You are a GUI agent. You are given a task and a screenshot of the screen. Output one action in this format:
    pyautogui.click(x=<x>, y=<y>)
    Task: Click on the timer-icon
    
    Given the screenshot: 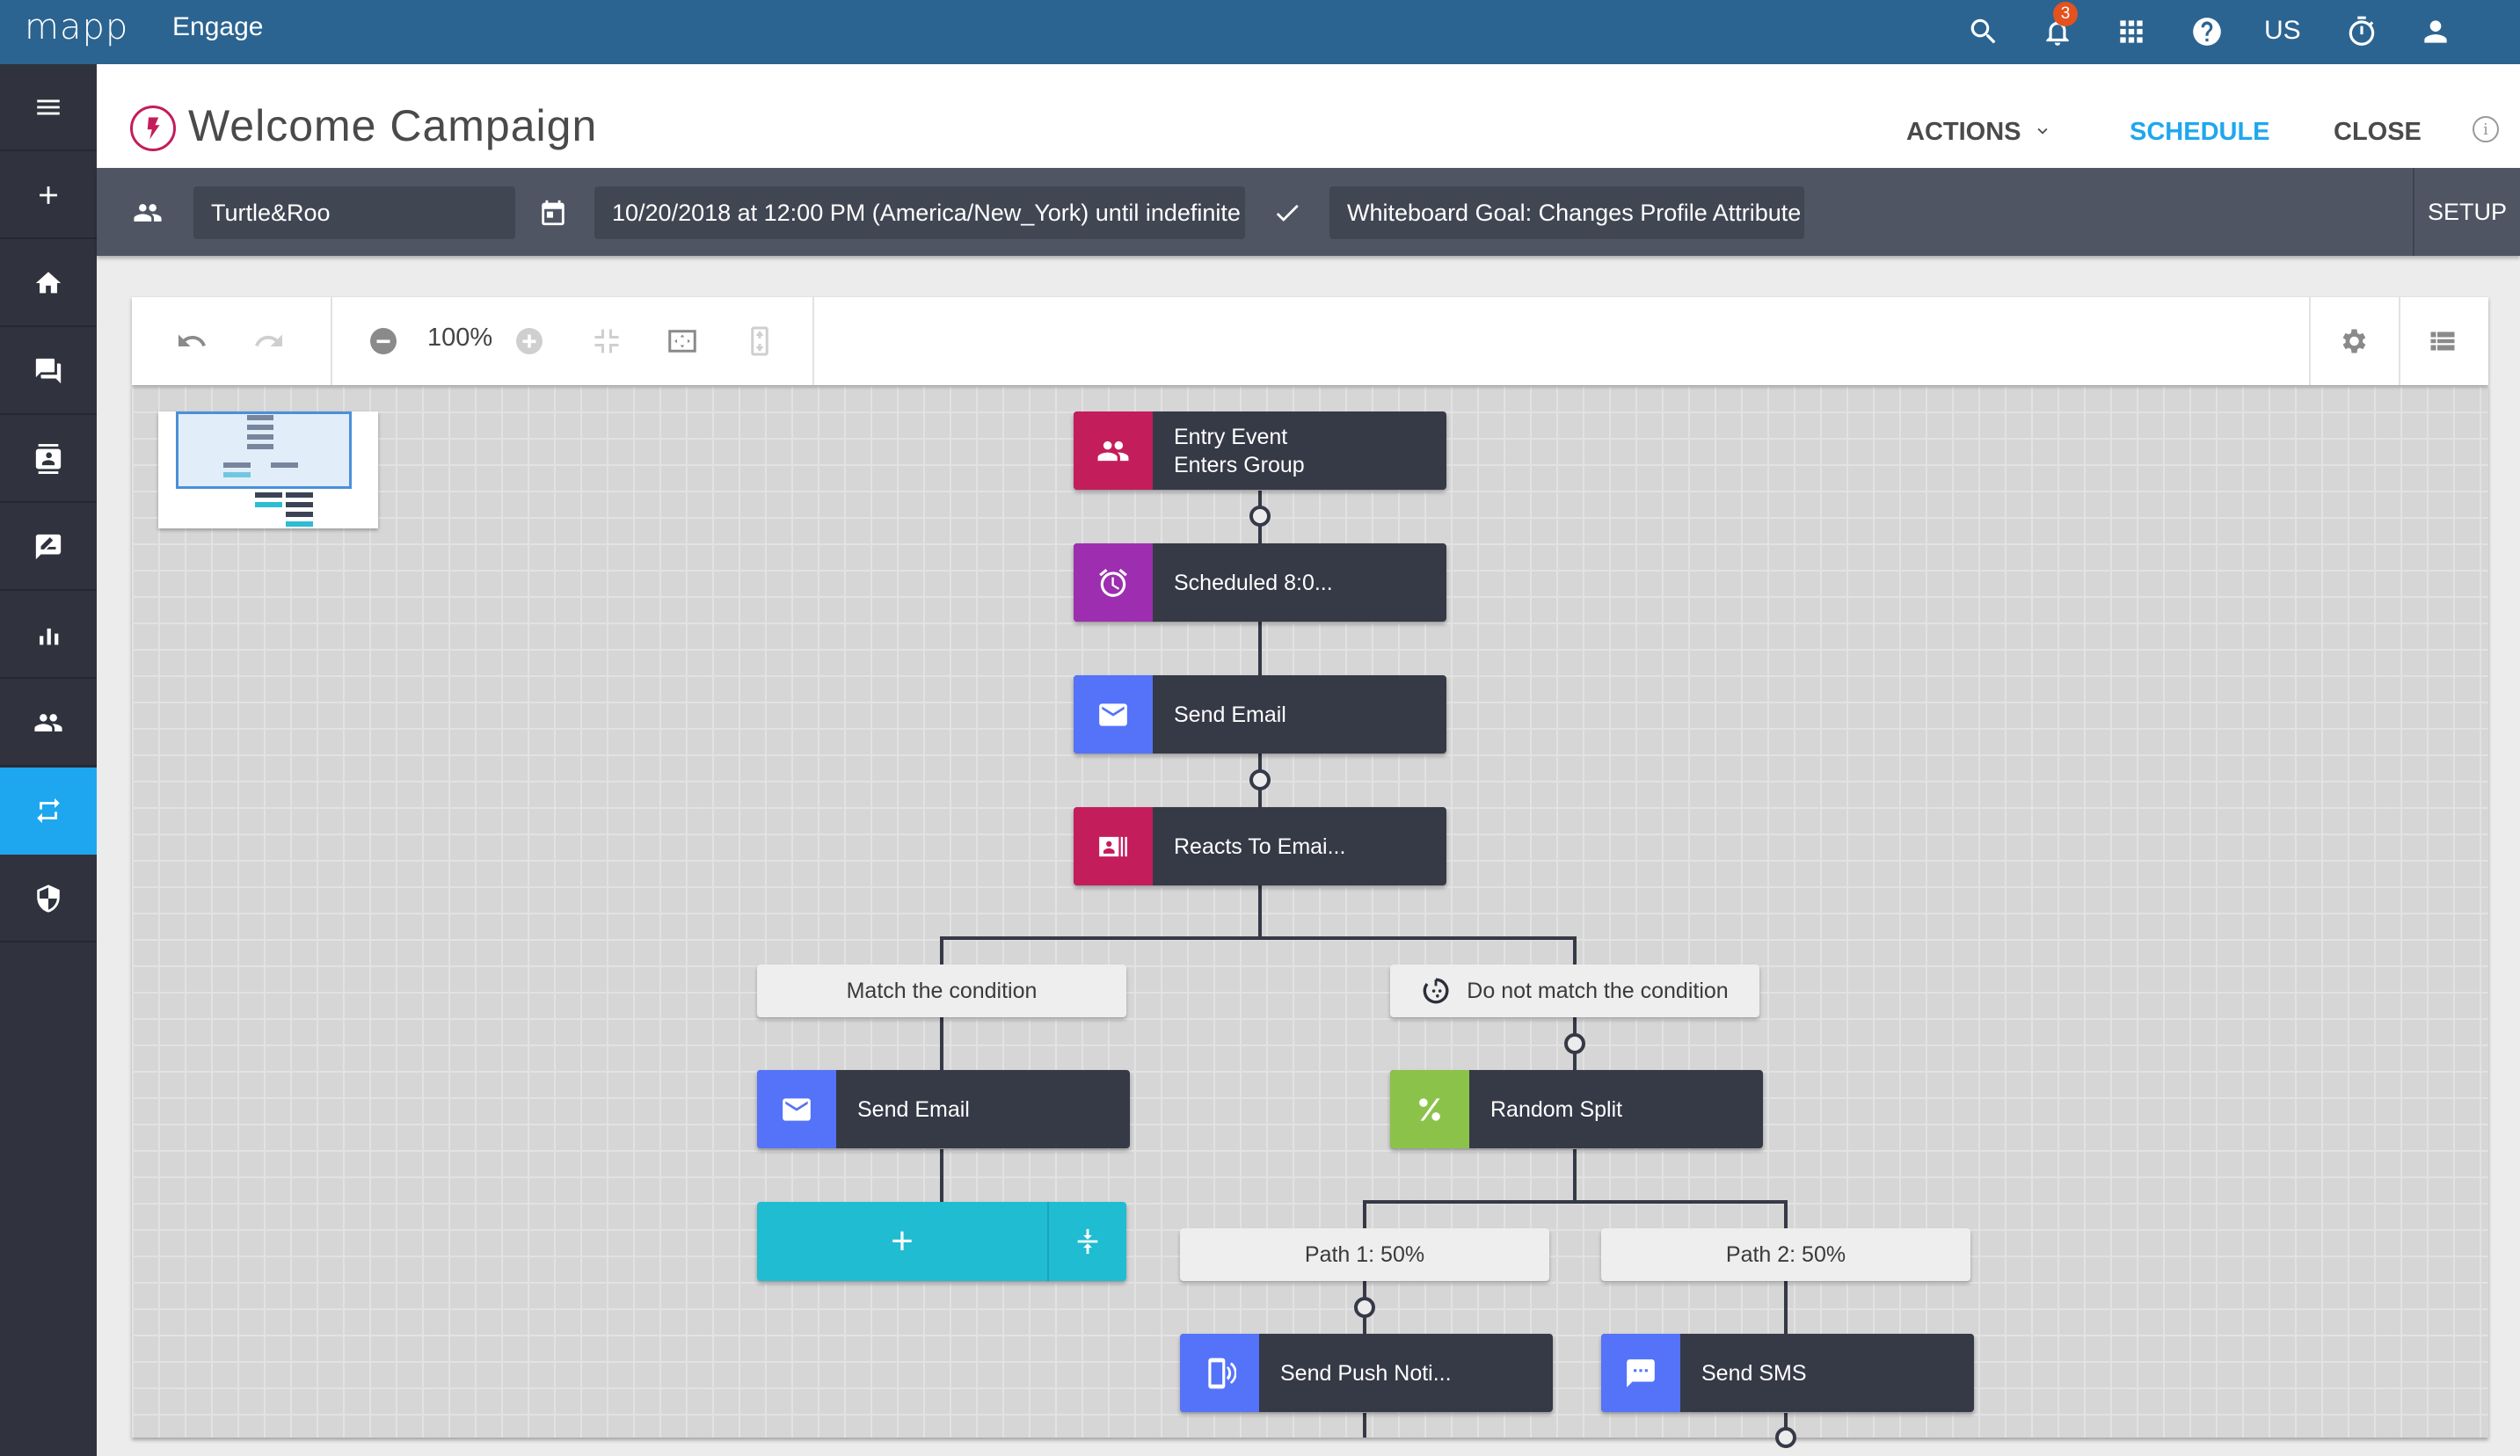 What is the action you would take?
    pyautogui.click(x=2362, y=32)
    